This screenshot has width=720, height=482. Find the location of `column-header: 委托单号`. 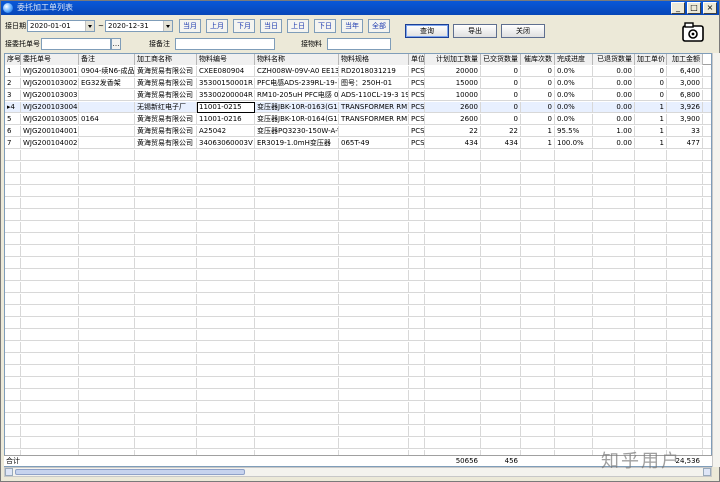

column-header: 委托单号 is located at coordinates (50, 59).